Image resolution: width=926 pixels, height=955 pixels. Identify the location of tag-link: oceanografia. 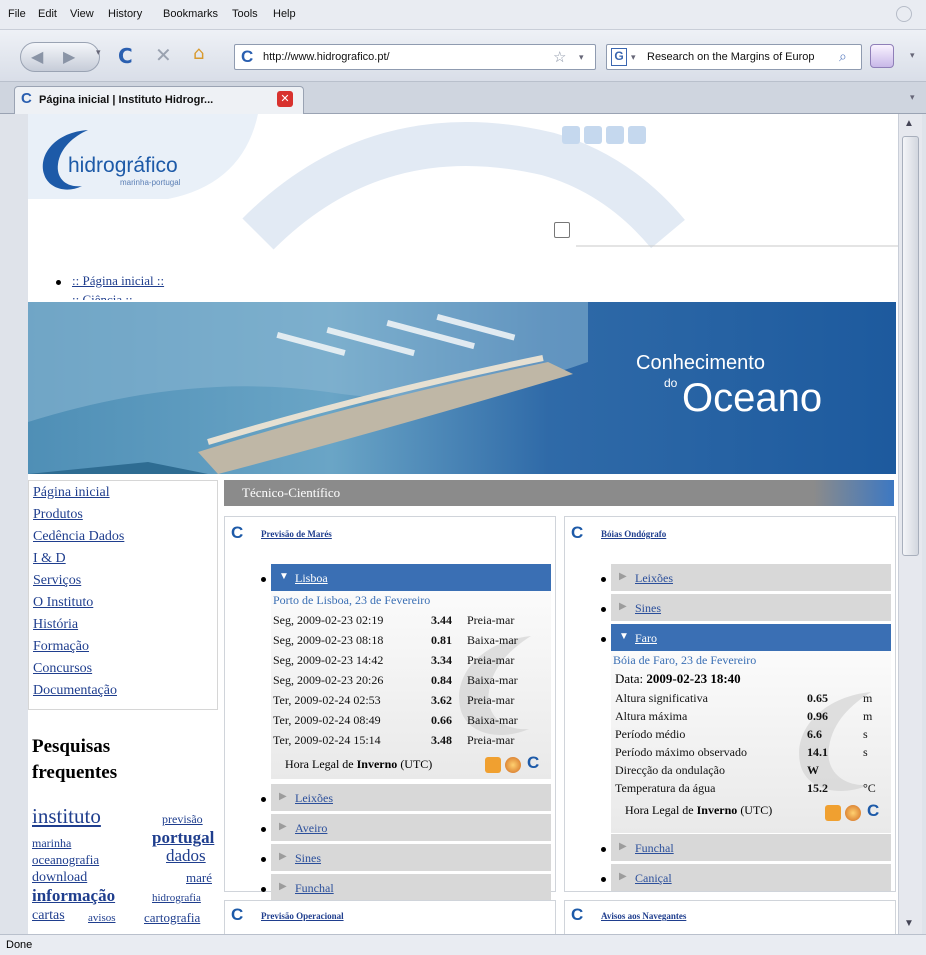
(65, 860).